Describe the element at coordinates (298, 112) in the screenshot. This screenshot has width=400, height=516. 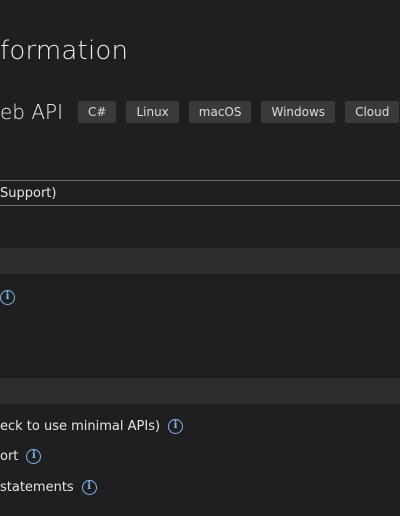
I see `tag-windows: Windows` at that location.